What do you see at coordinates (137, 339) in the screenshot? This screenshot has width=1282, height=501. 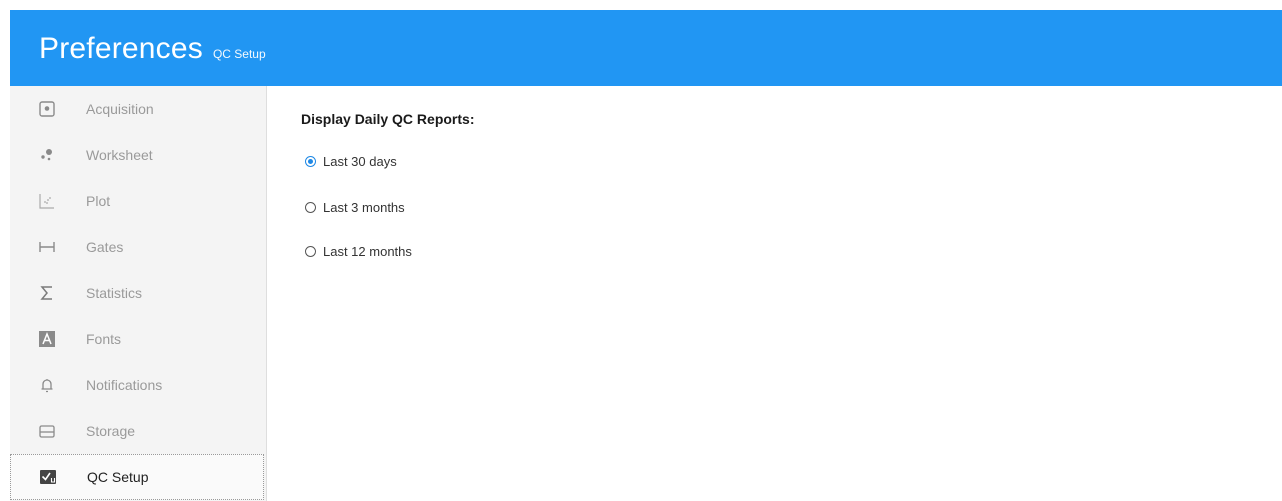 I see `sidebar-item-fonts: Fonts` at bounding box center [137, 339].